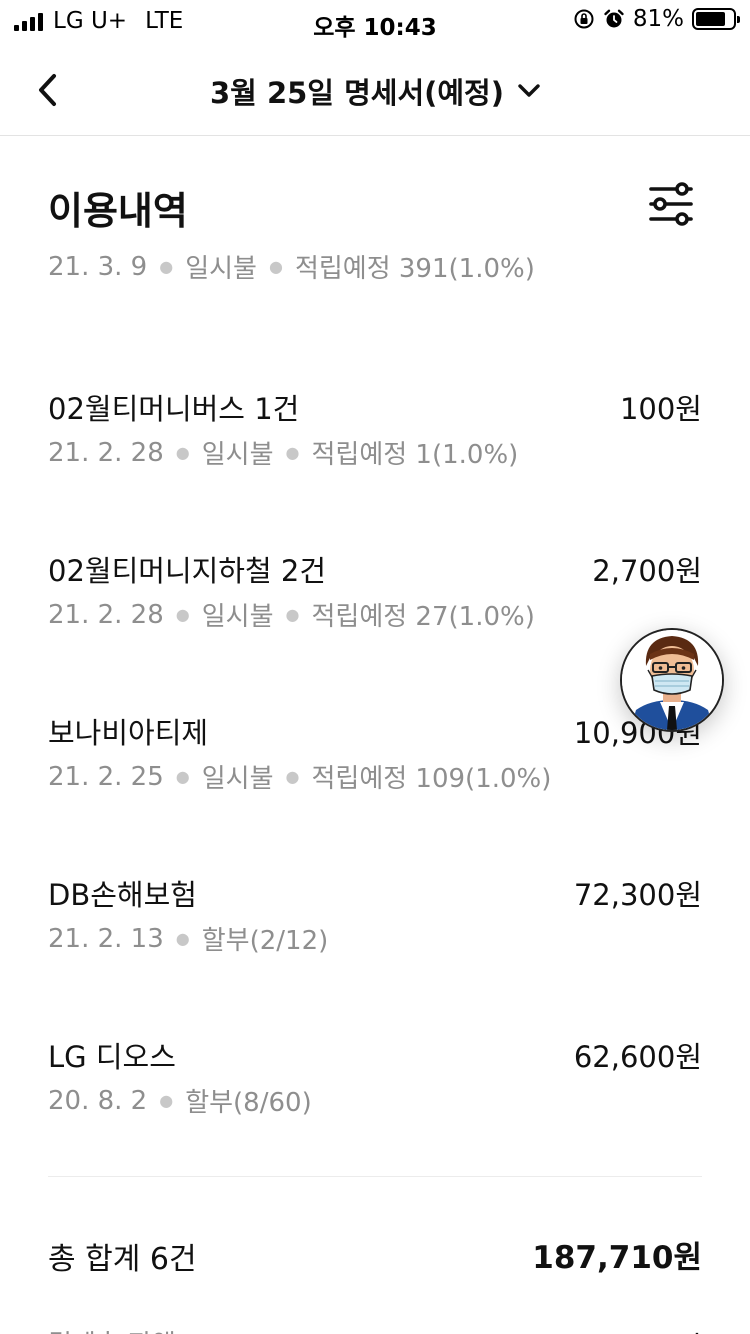  Describe the element at coordinates (248, 1103) in the screenshot. I see `payment-type: 할부(8/60)` at that location.